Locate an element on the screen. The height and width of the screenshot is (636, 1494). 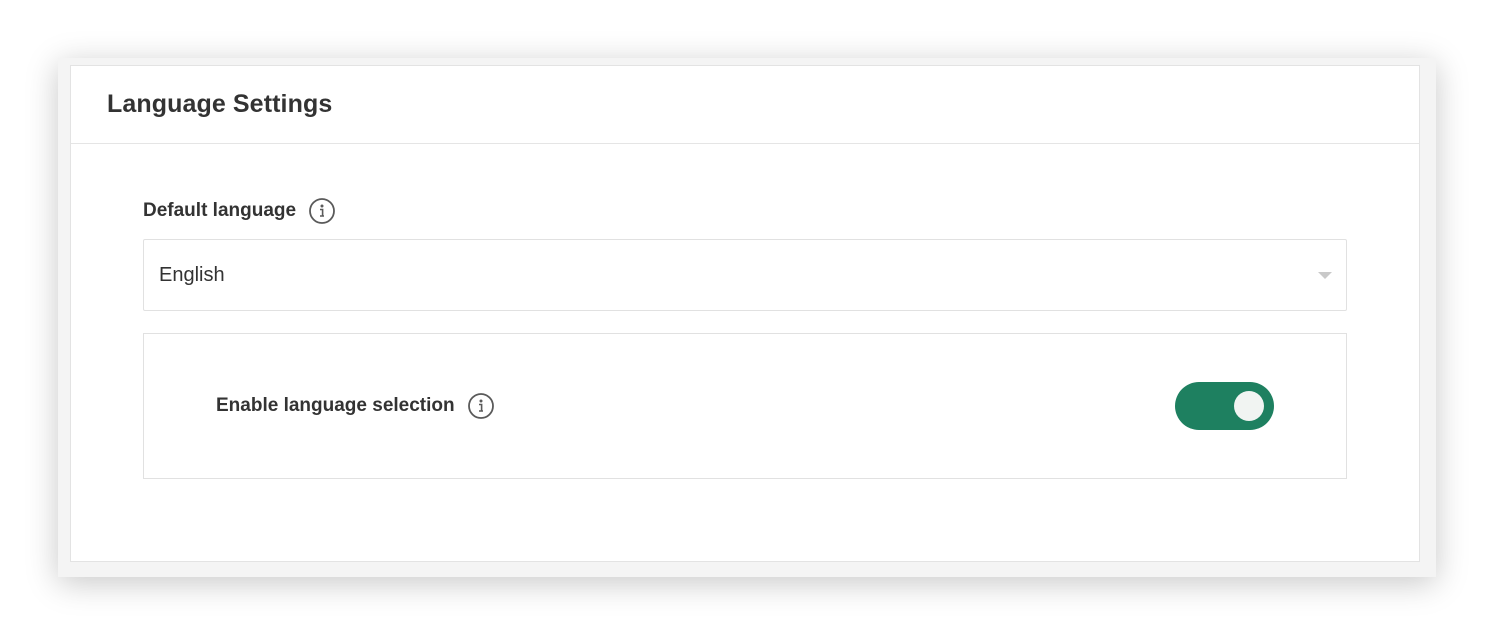
panel-header: Language Settings is located at coordinates (745, 105).